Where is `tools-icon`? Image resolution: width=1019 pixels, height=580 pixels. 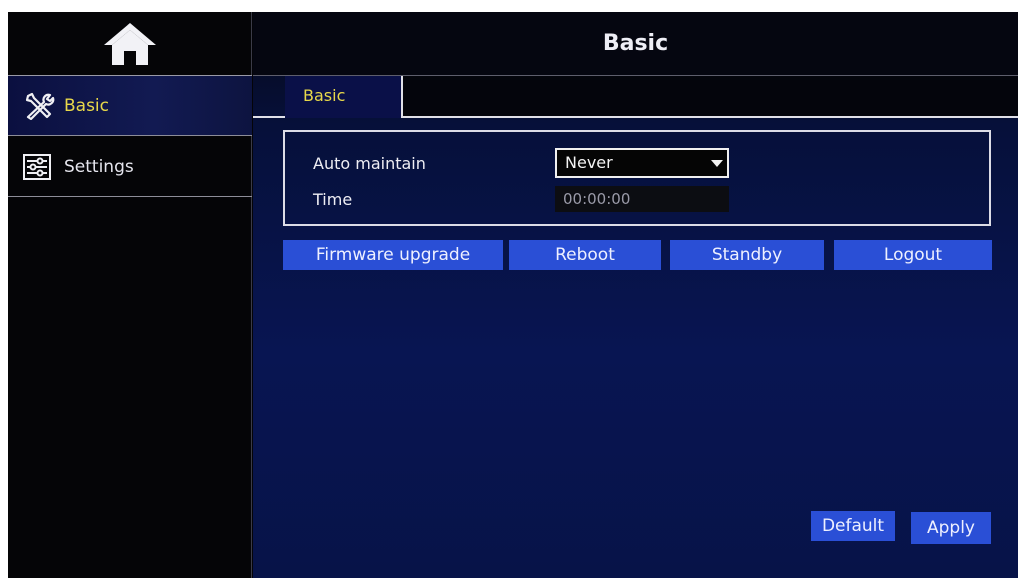 tools-icon is located at coordinates (40, 106).